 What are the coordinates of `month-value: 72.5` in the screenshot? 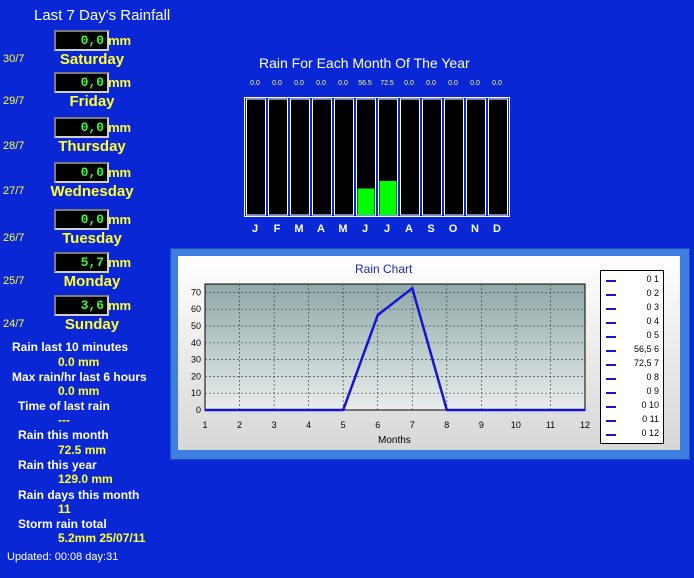 It's located at (387, 83).